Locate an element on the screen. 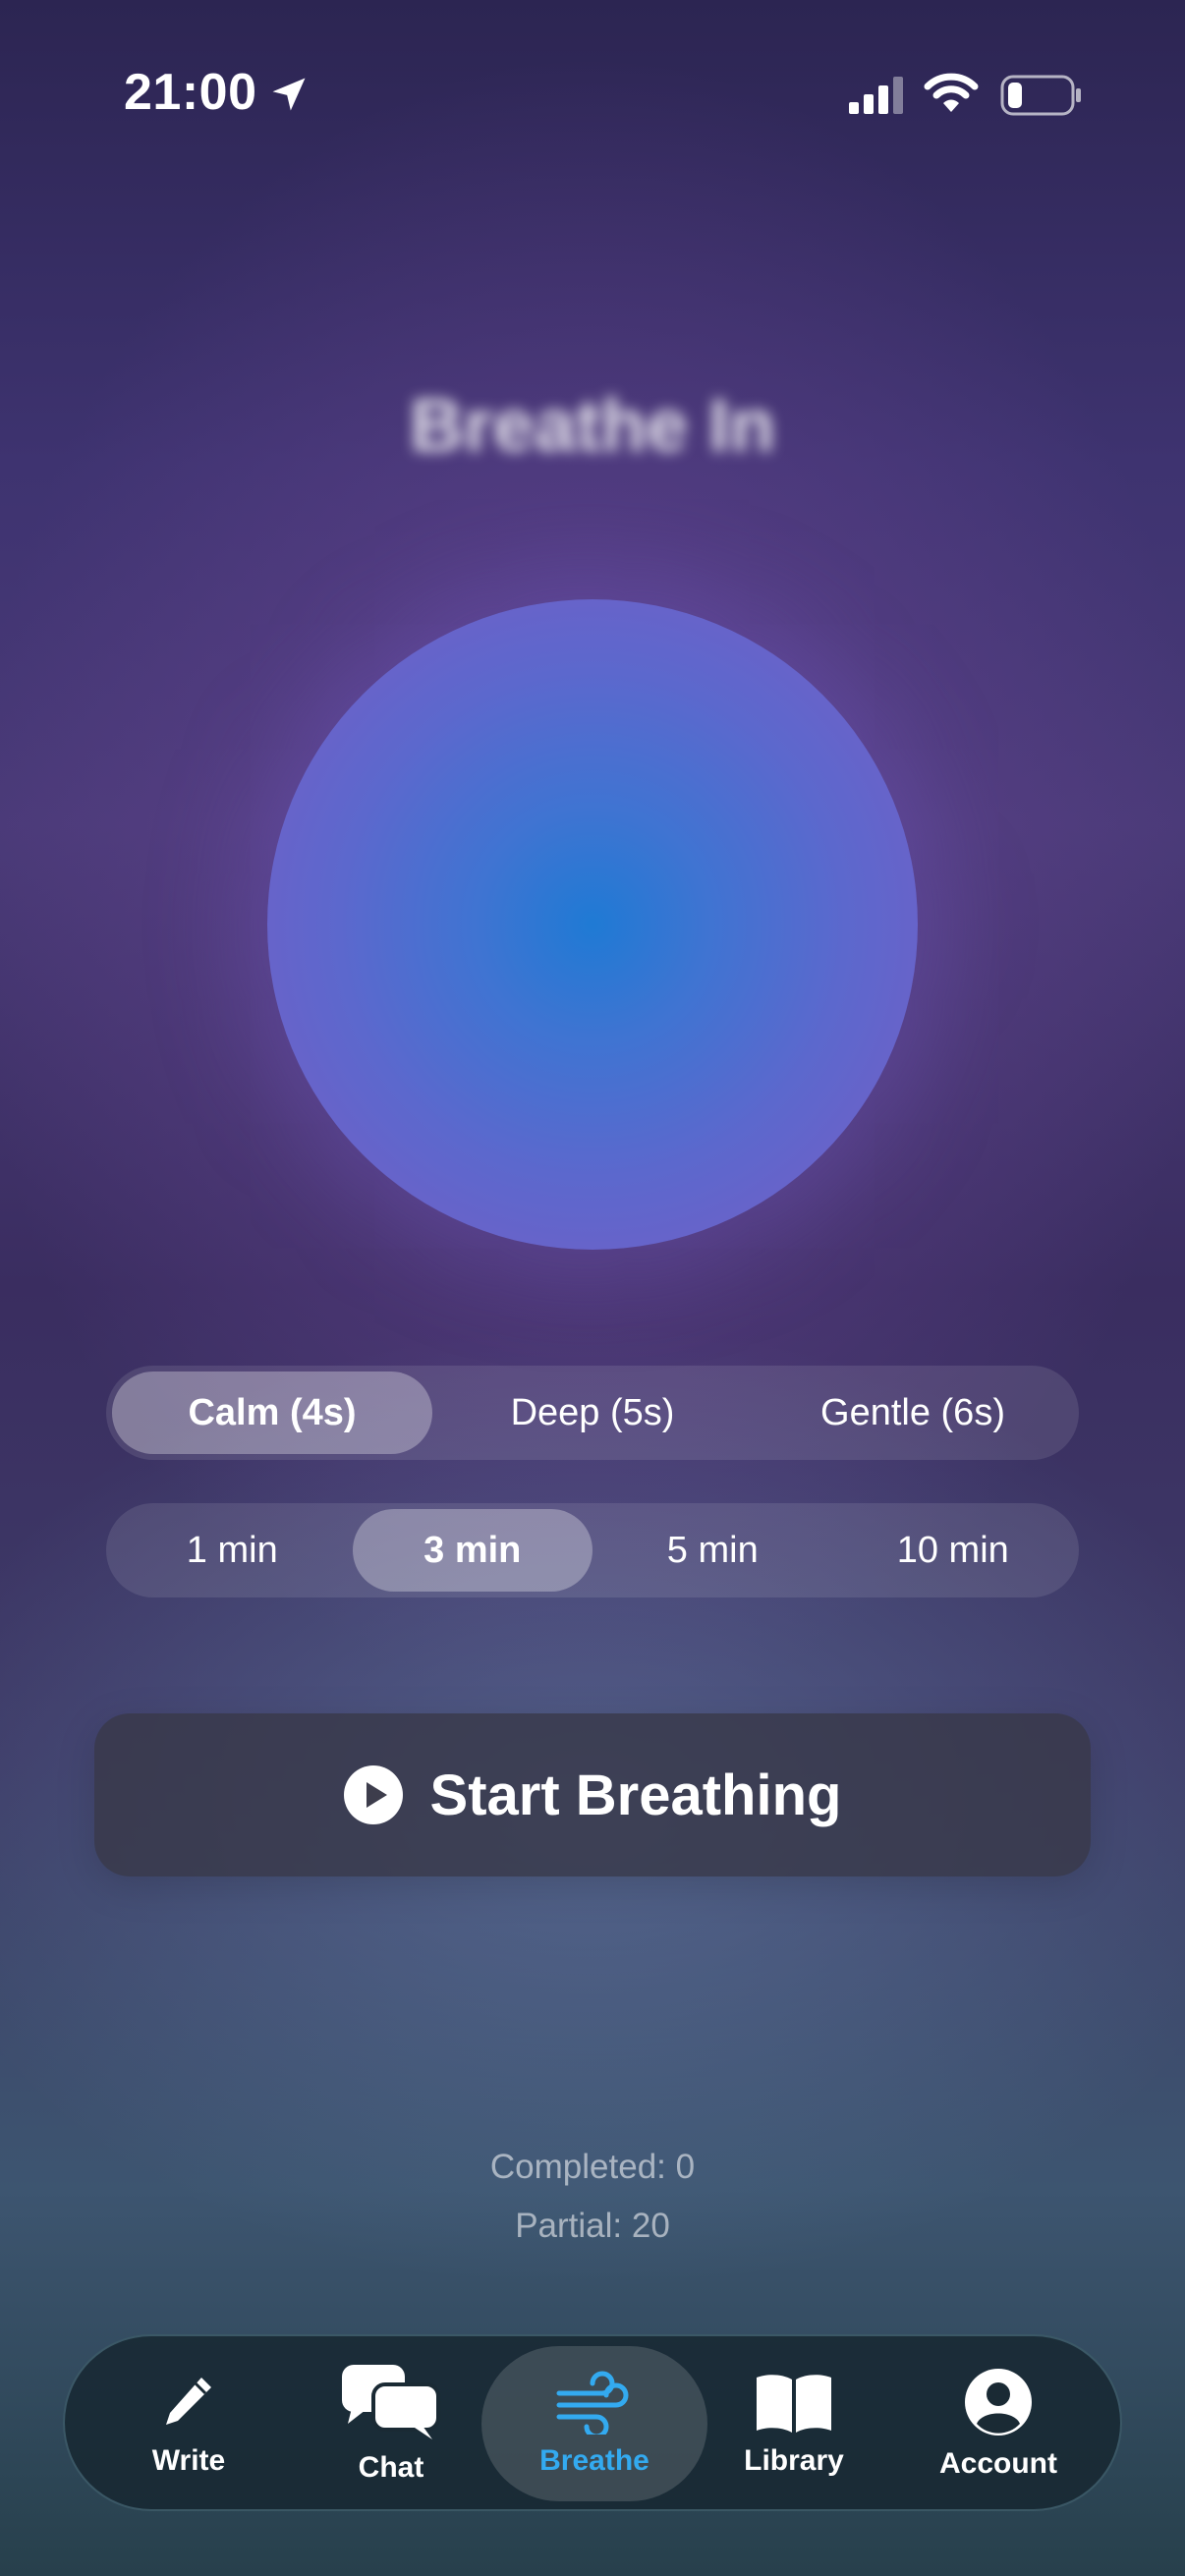 The height and width of the screenshot is (2576, 1185). wifi-icon is located at coordinates (952, 92).